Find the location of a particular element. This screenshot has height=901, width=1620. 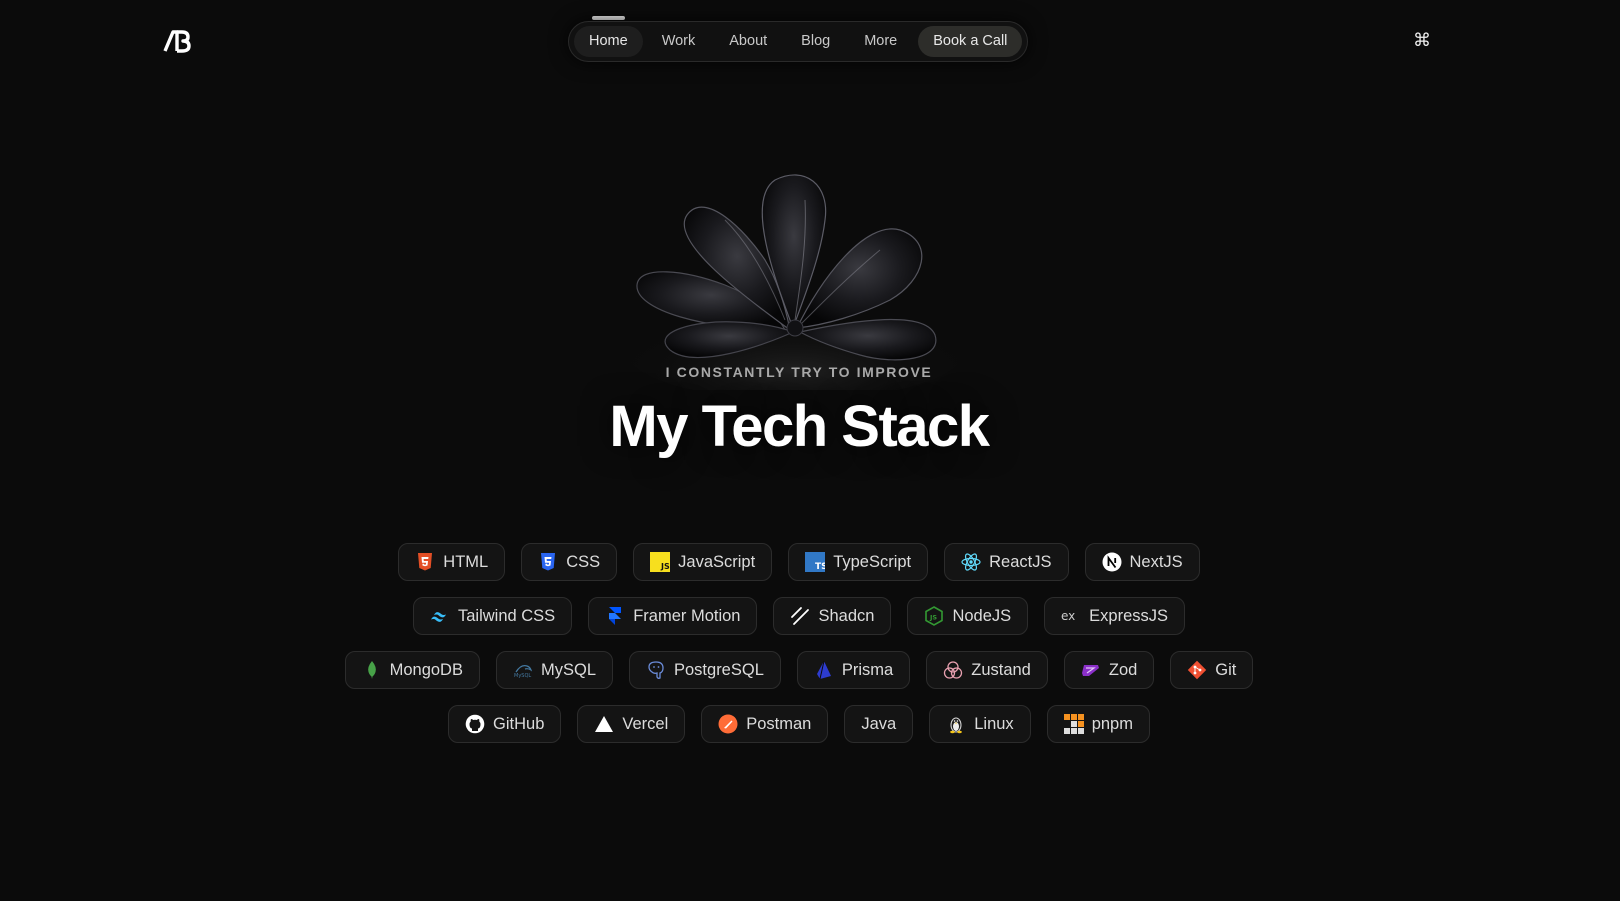

stack-row-4: GitHub Vercel Postman Java Linux pnpm is located at coordinates (799, 724).